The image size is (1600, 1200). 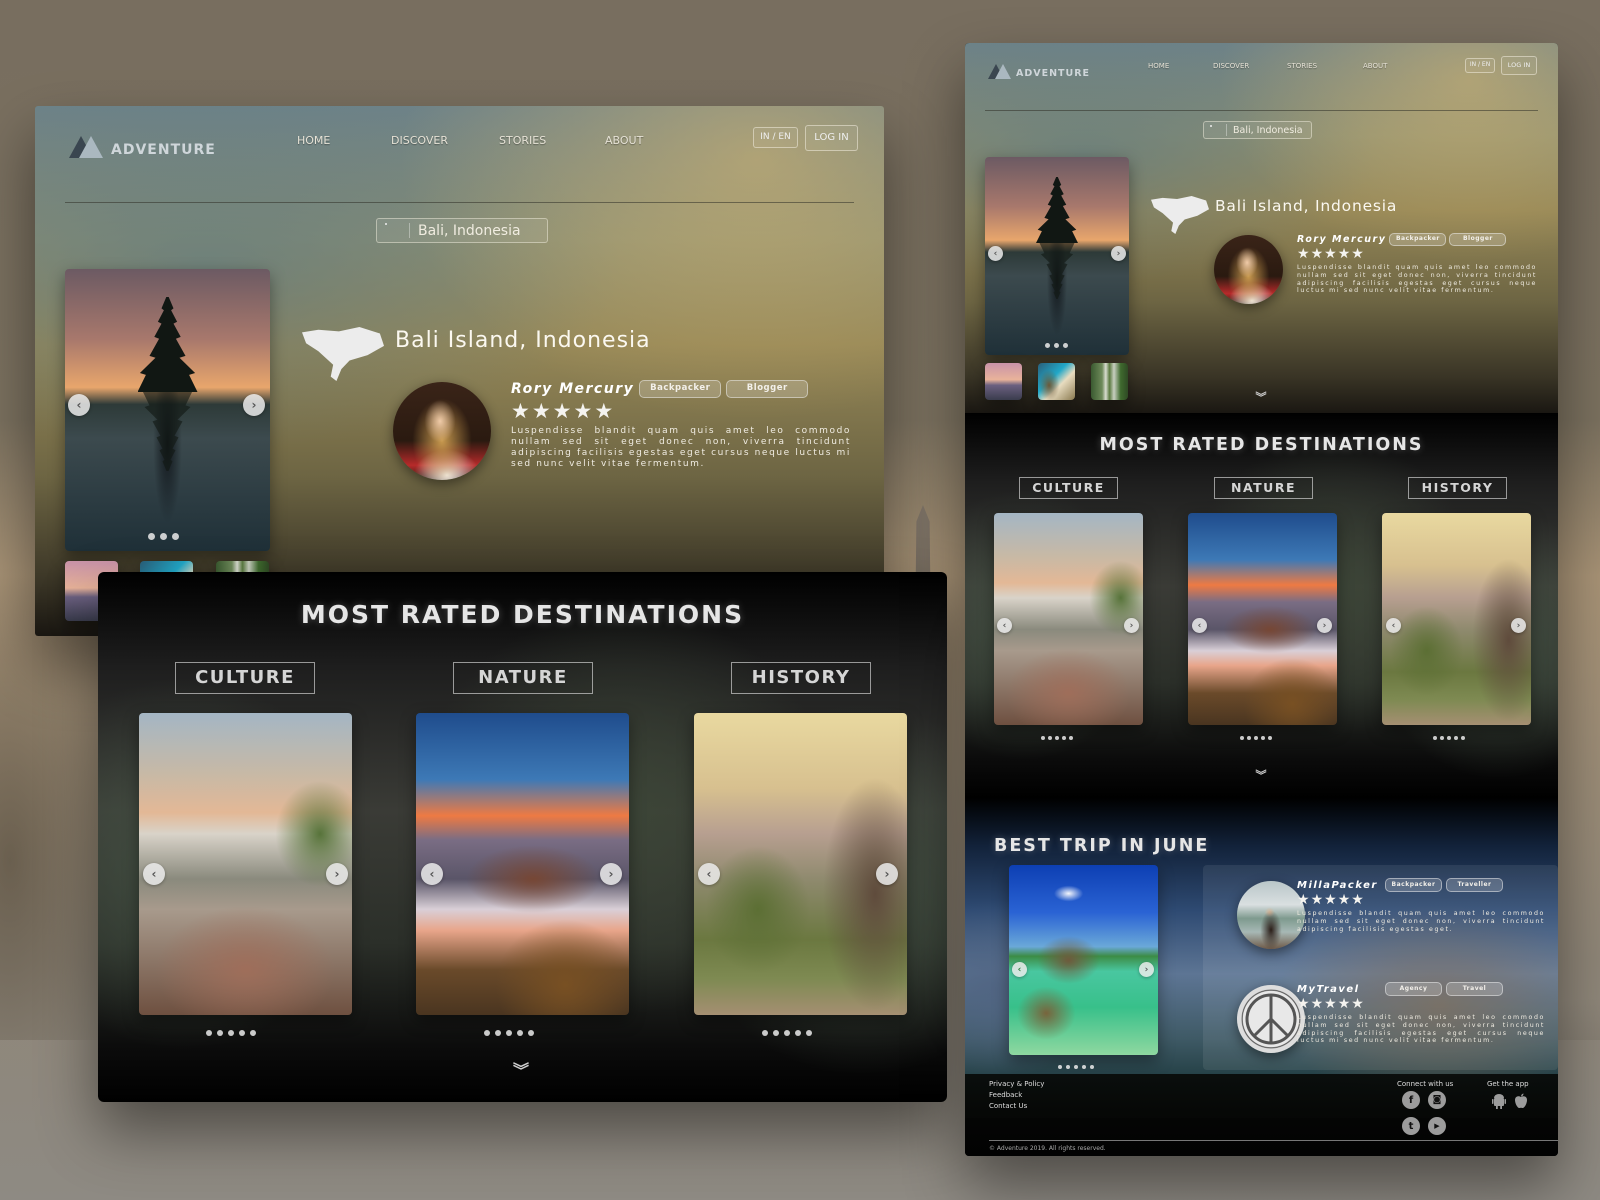 I want to click on footer-link-privacy: Privacy & Policy, so click(x=1016, y=1084).